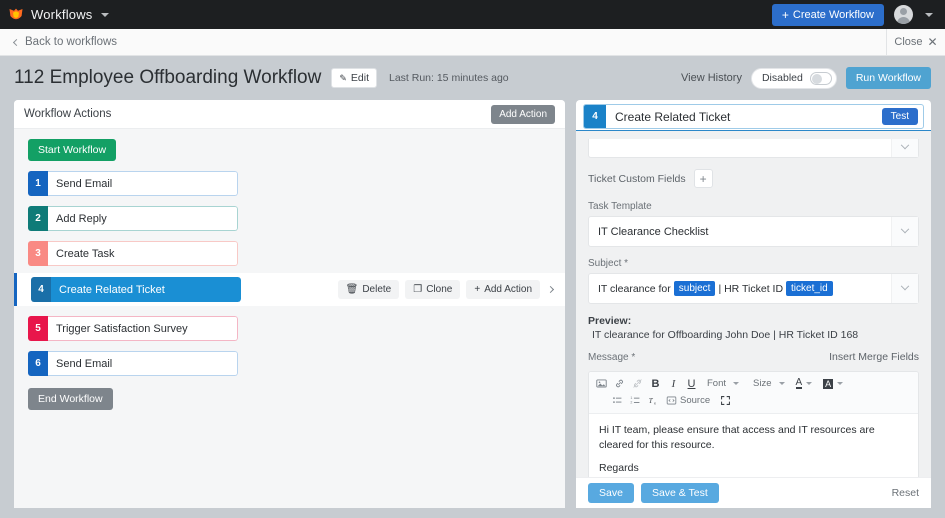 The width and height of the screenshot is (945, 518). What do you see at coordinates (617, 400) in the screenshot?
I see `bulleted-list-icon` at bounding box center [617, 400].